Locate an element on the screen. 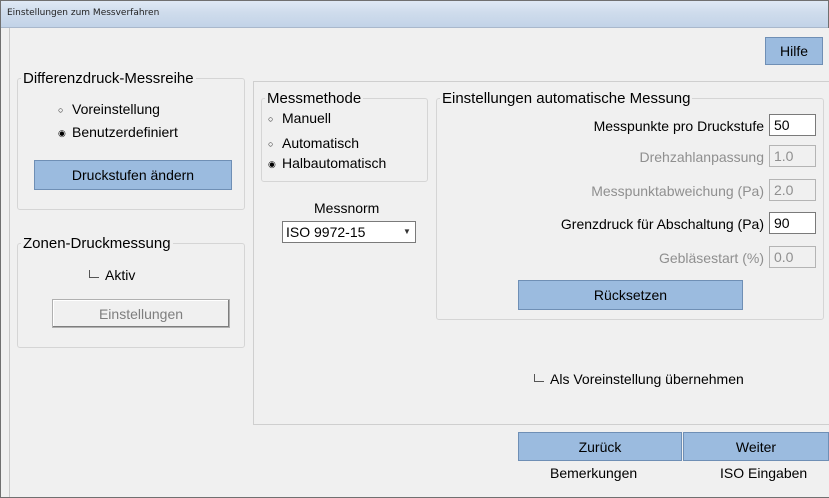 This screenshot has height=498, width=829. differential-pressure-title: Differenzdruck-Messreihe is located at coordinates (108, 78).